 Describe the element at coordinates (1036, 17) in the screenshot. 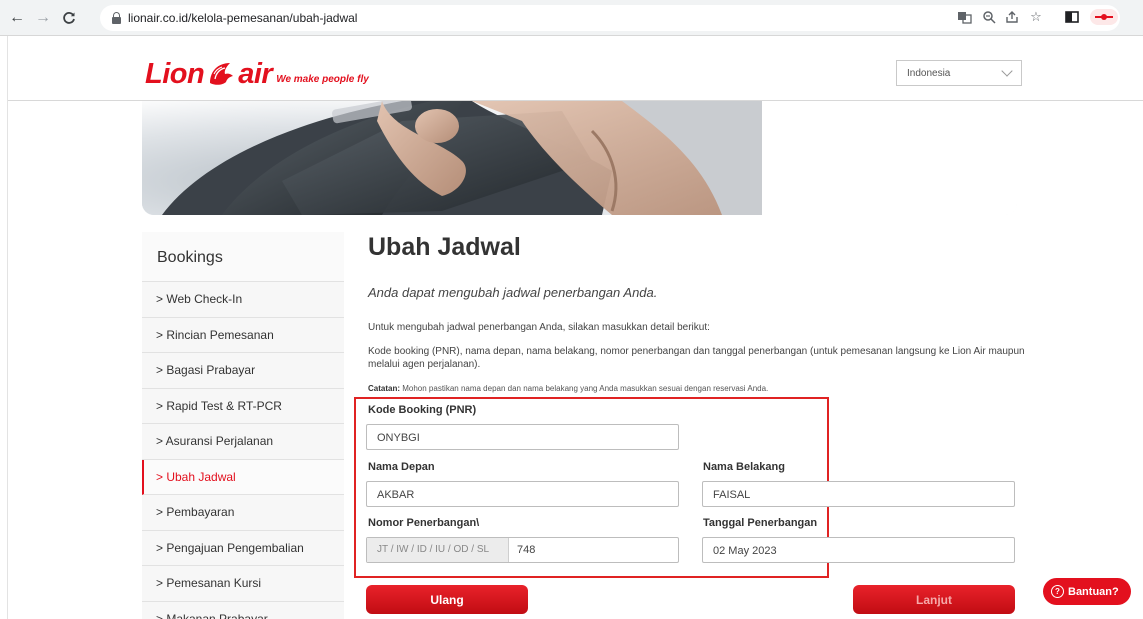

I see `bookmark-star-icon: ☆` at that location.